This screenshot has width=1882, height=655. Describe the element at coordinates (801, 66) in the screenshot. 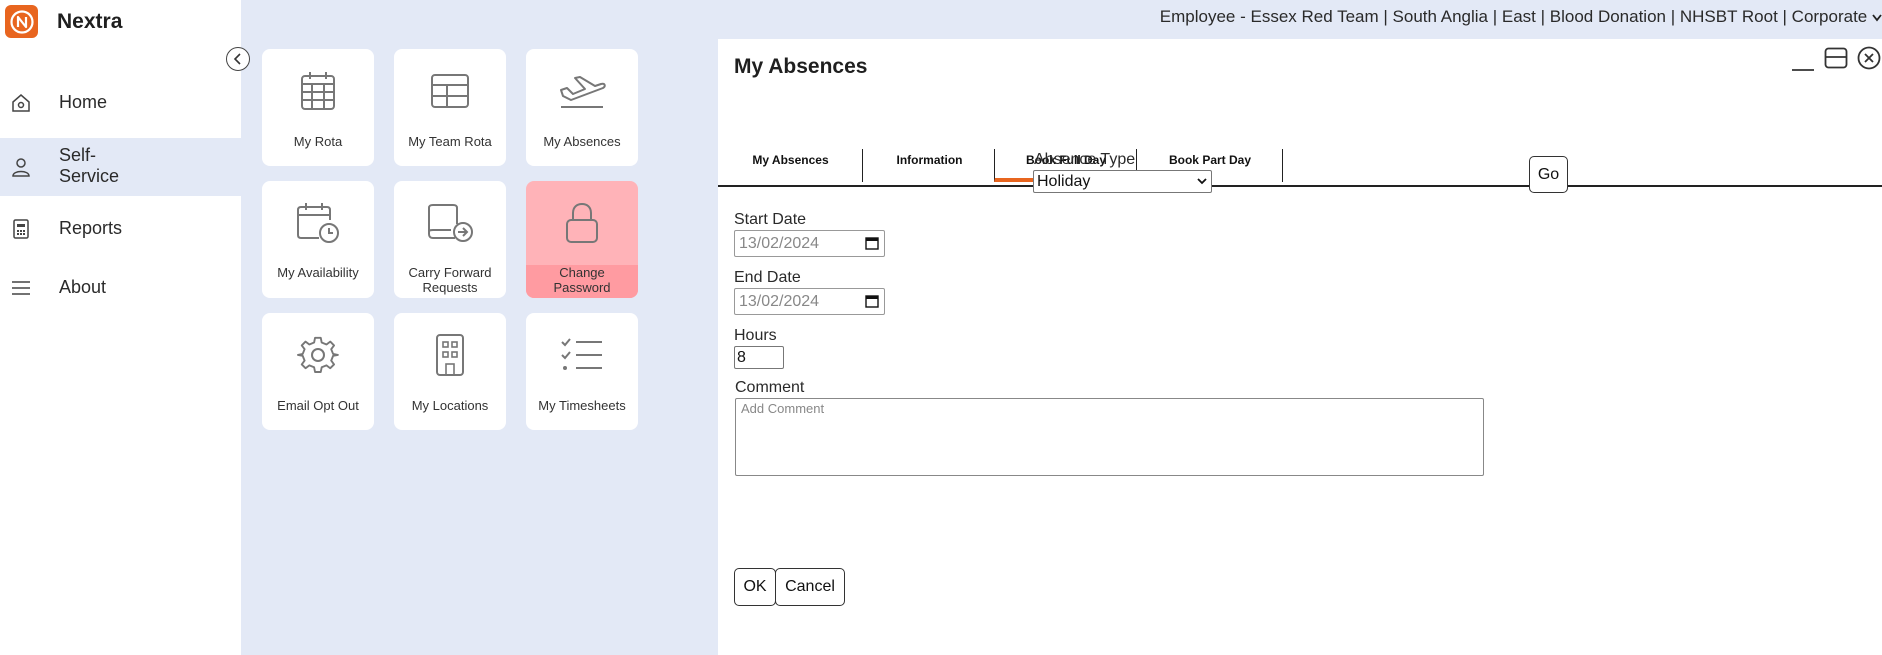

I see `dialog-title: My Absences` at that location.